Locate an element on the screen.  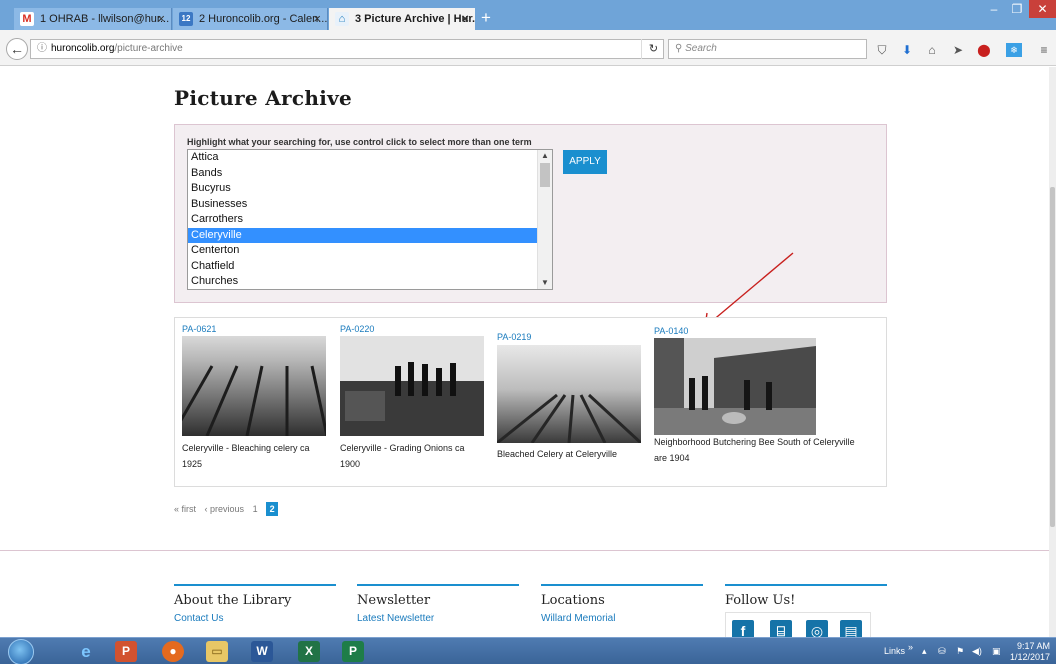
adblock-icon: ⬤ is located at coordinates (984, 50).